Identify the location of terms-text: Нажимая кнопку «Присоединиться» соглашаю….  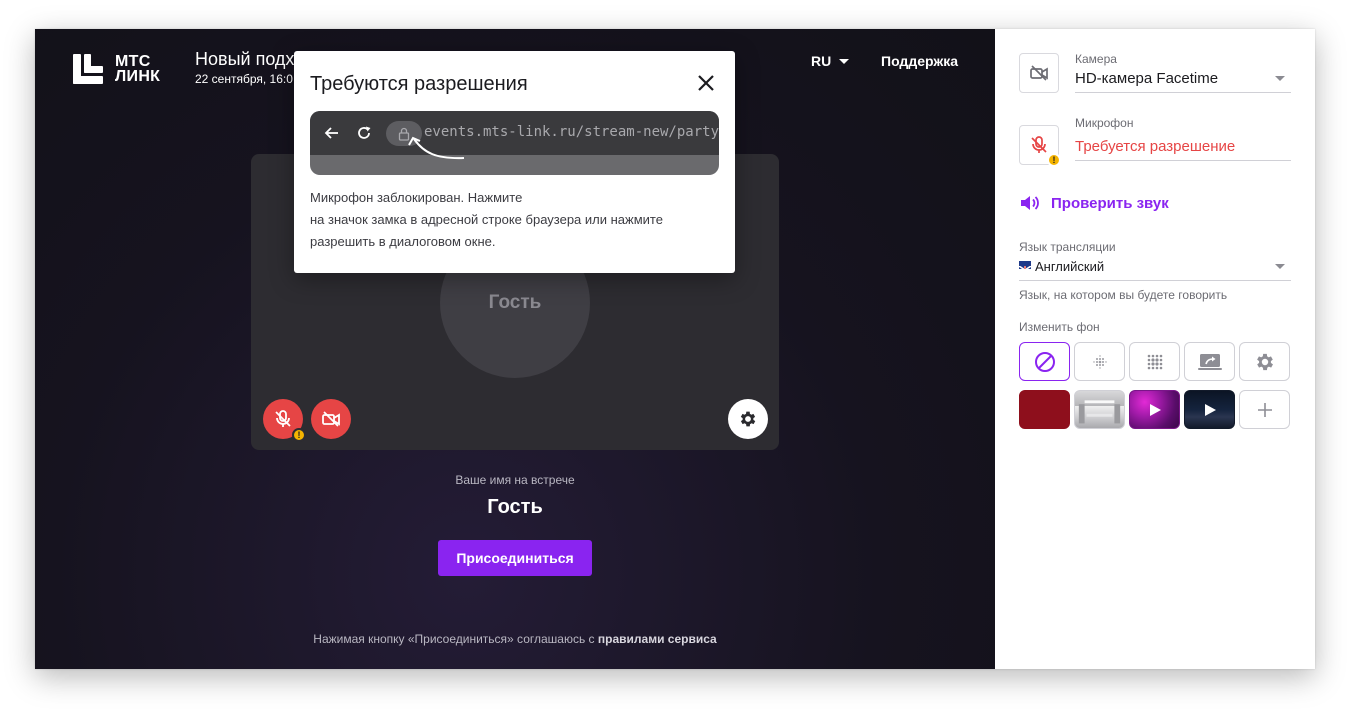
(455, 639).